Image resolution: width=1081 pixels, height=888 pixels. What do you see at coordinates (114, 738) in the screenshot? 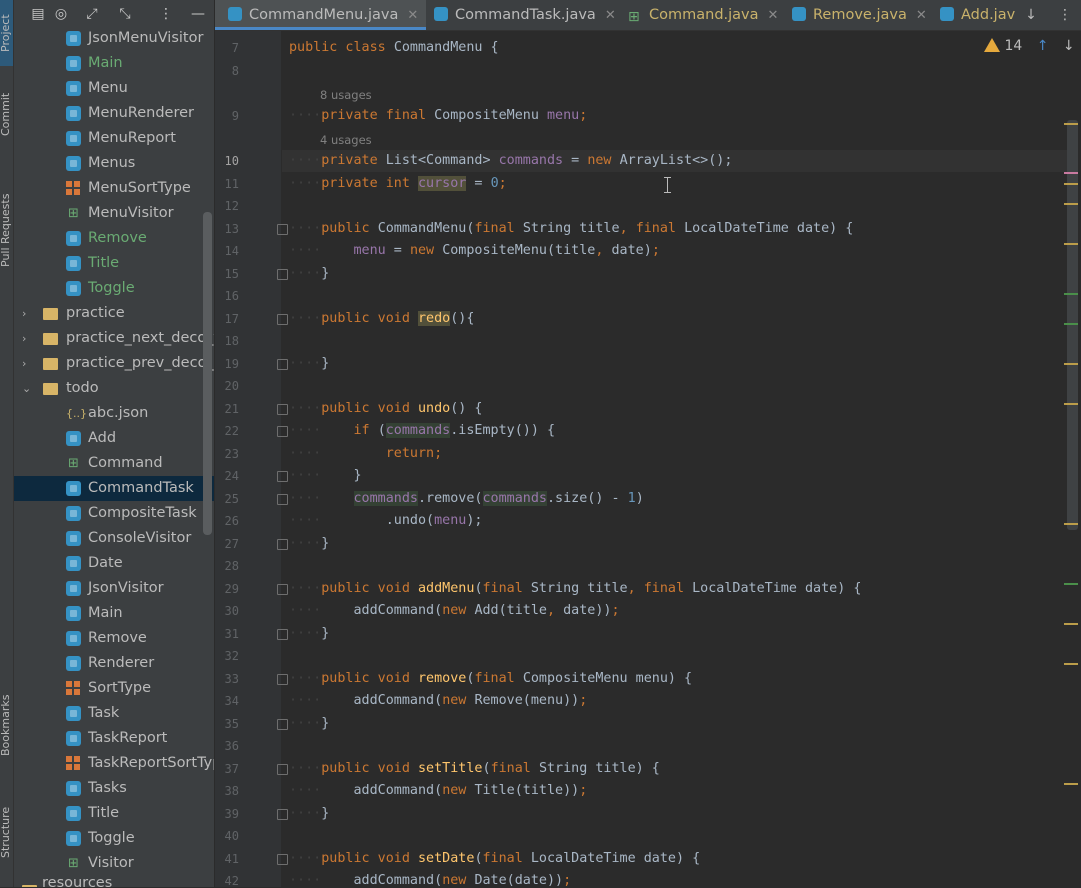
I see `tree-row: TaskReport` at bounding box center [114, 738].